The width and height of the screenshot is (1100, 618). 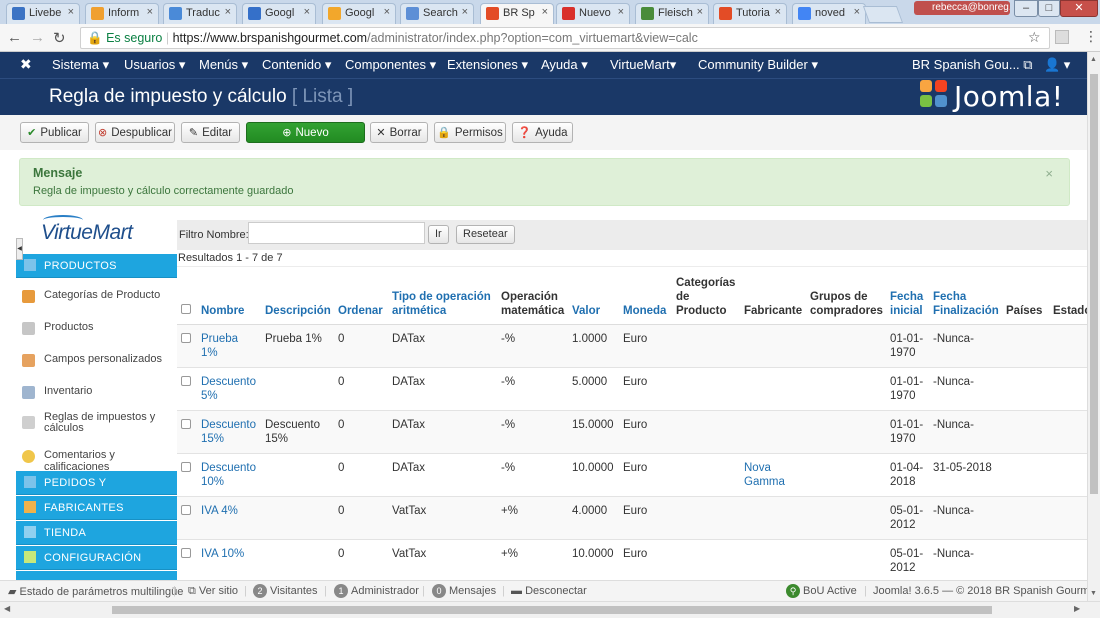 I want to click on bookmark-star-icon: ☆, so click(x=1034, y=37).